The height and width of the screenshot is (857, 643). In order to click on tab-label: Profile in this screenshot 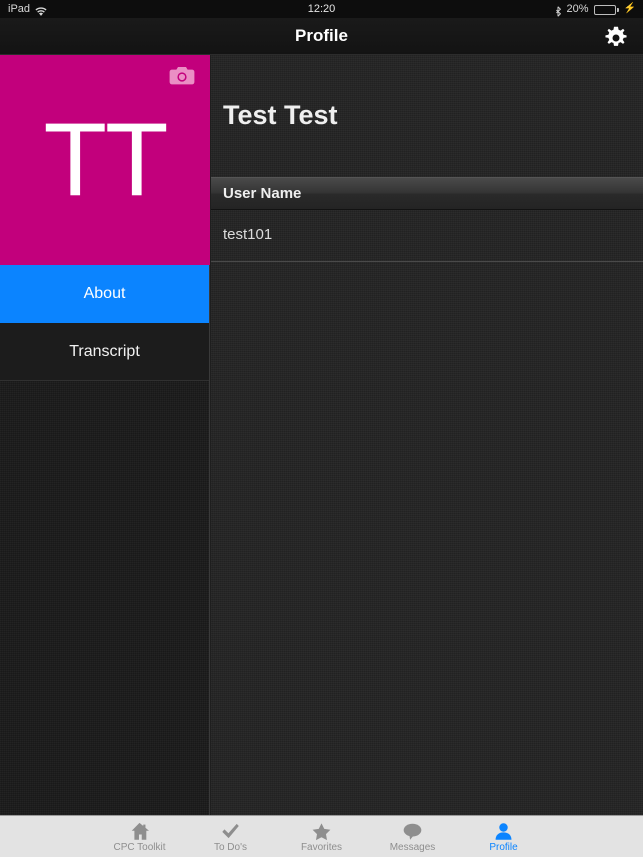, I will do `click(503, 847)`.